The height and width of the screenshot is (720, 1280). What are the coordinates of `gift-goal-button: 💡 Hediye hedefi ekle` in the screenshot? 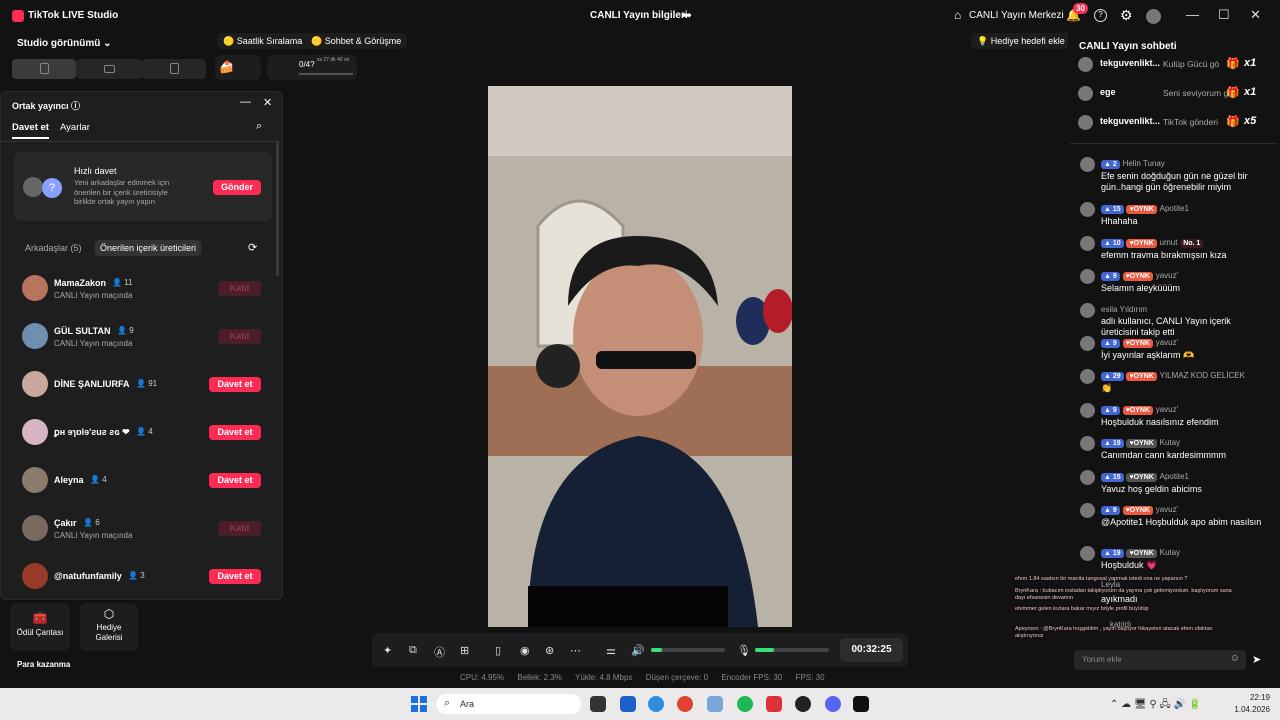 It's located at (1021, 41).